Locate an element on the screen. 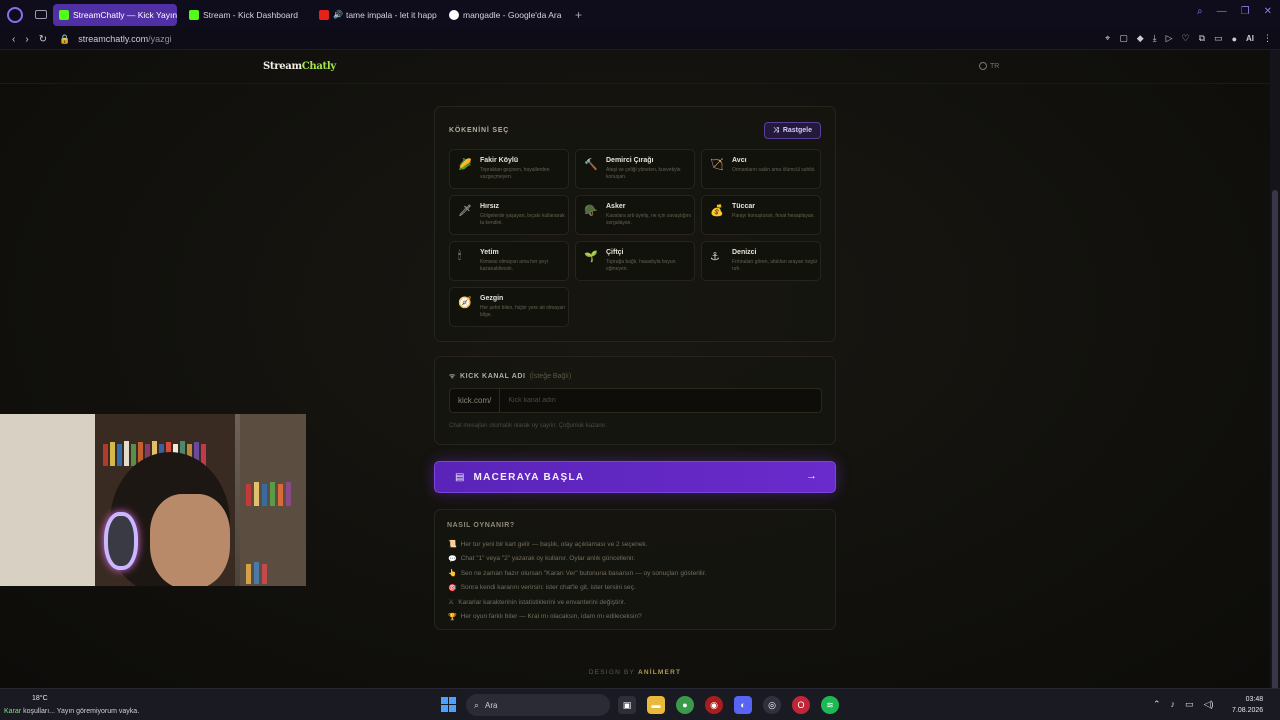  wallet-icon: ▭ is located at coordinates (1218, 38).